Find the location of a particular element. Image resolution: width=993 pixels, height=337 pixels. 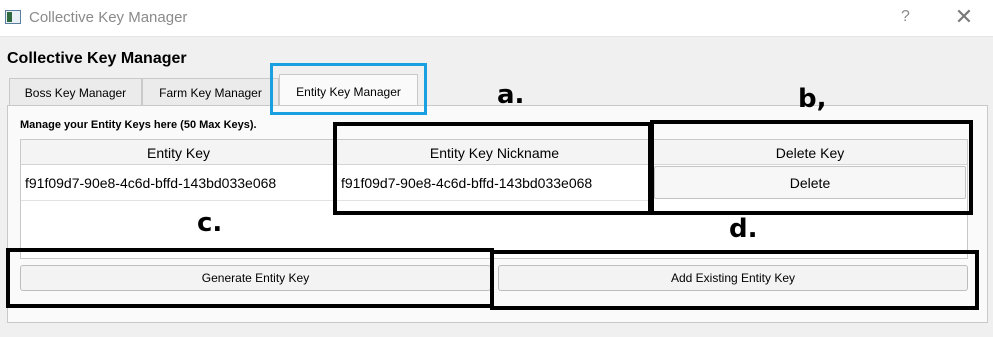

dialog-heading: Collective Key Manager is located at coordinates (97, 58).